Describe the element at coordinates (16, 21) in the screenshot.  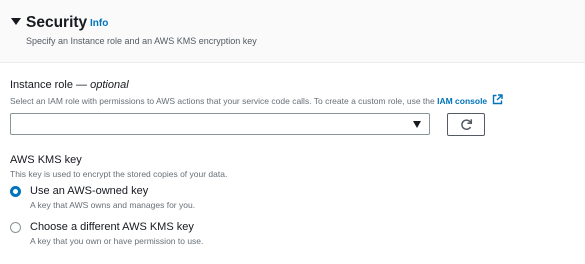
I see `caret-down-icon` at that location.